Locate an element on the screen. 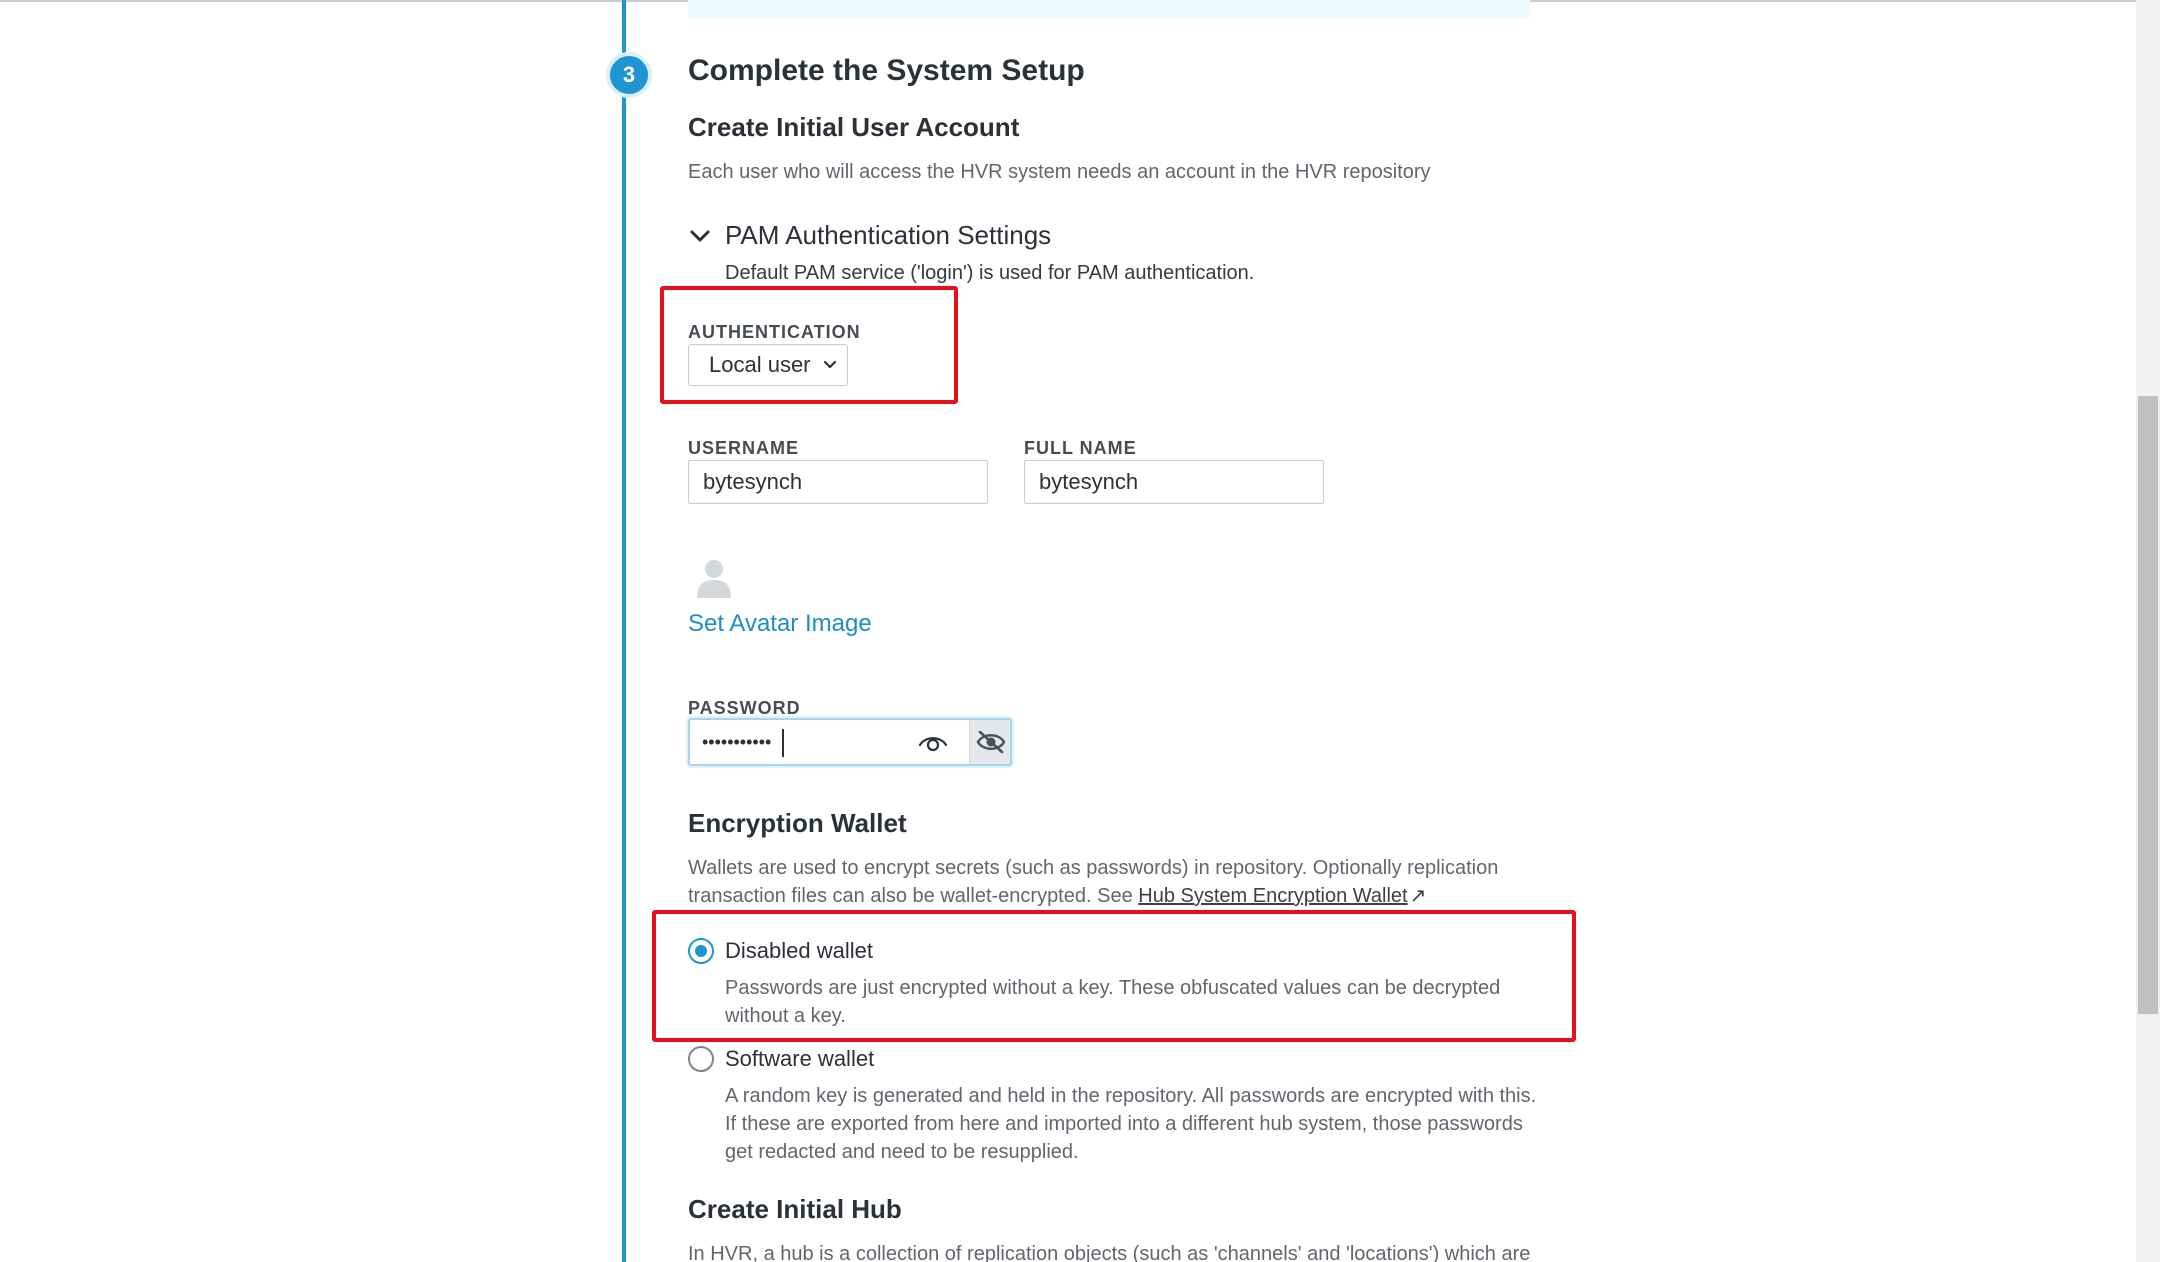 Image resolution: width=2160 pixels, height=1262 pixels. username-label: USERNAME is located at coordinates (744, 448).